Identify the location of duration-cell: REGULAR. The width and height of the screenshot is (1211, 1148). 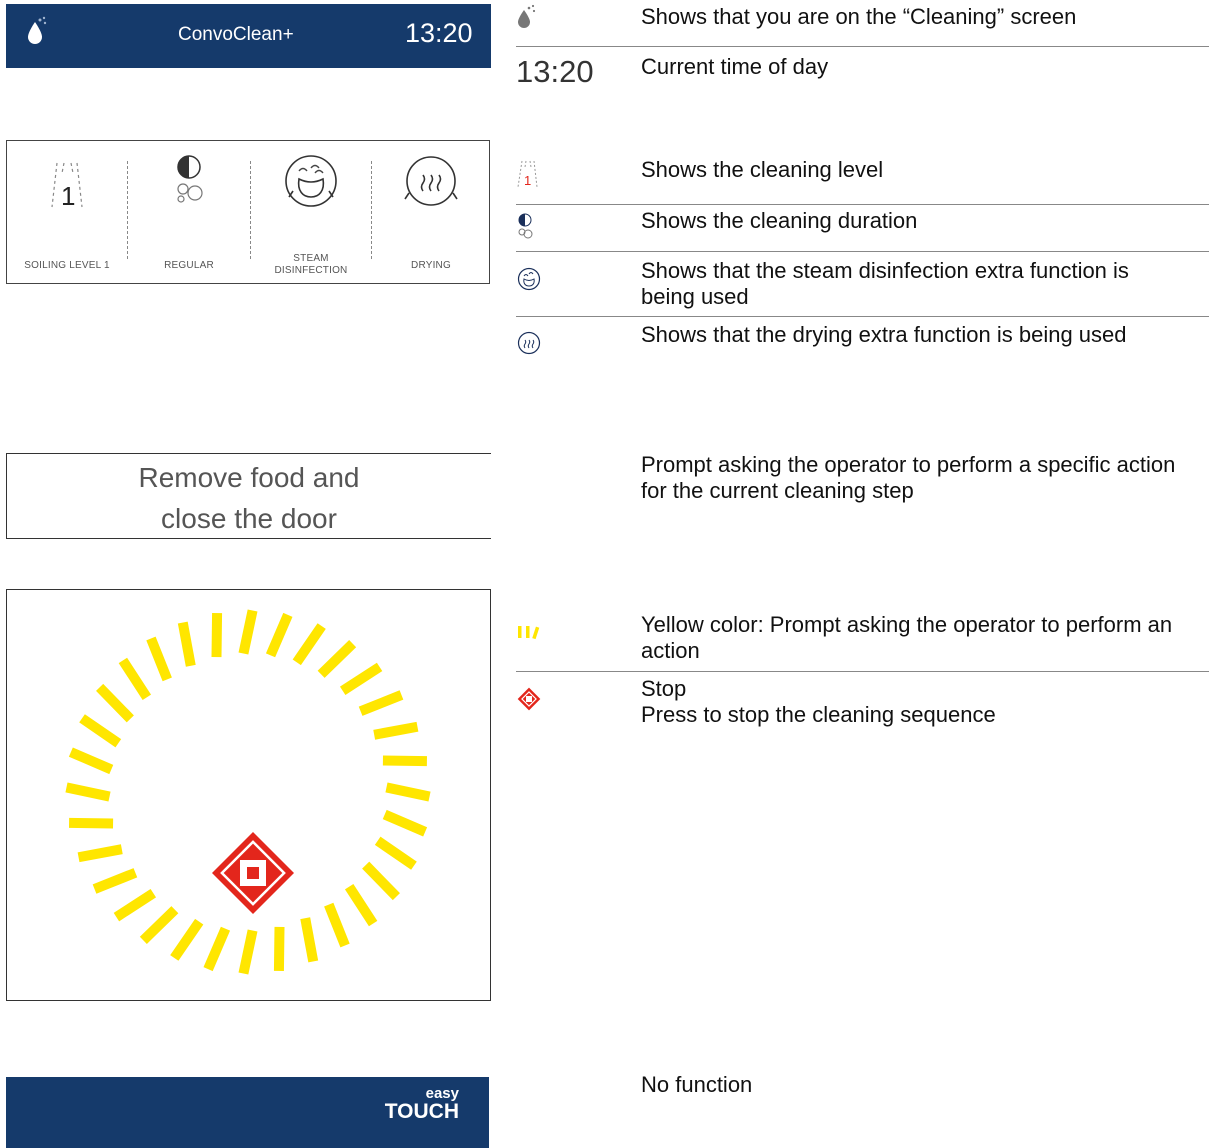
(189, 212).